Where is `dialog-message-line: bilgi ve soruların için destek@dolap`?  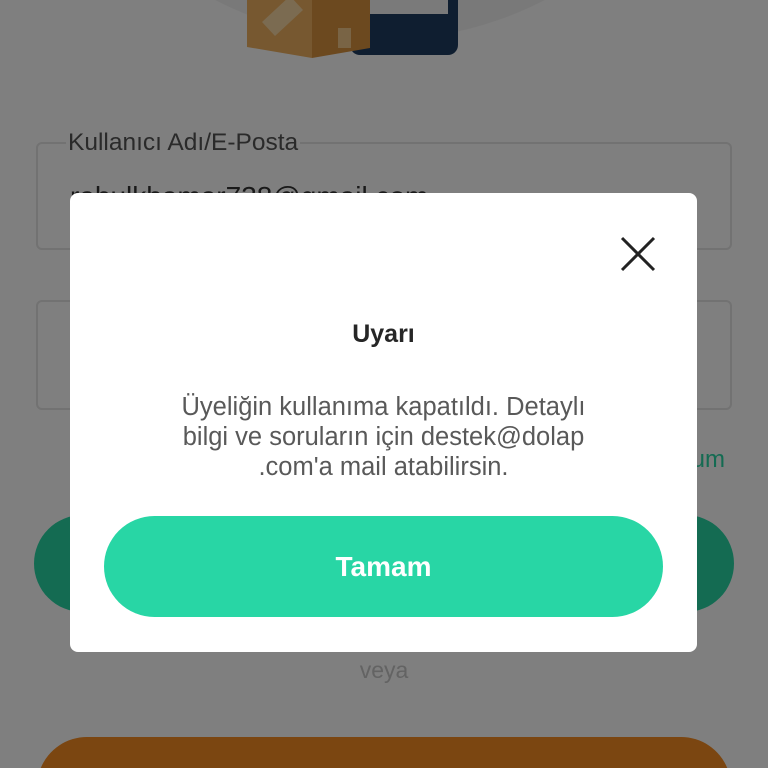
dialog-message-line: bilgi ve soruların için destek@dolap is located at coordinates (383, 437).